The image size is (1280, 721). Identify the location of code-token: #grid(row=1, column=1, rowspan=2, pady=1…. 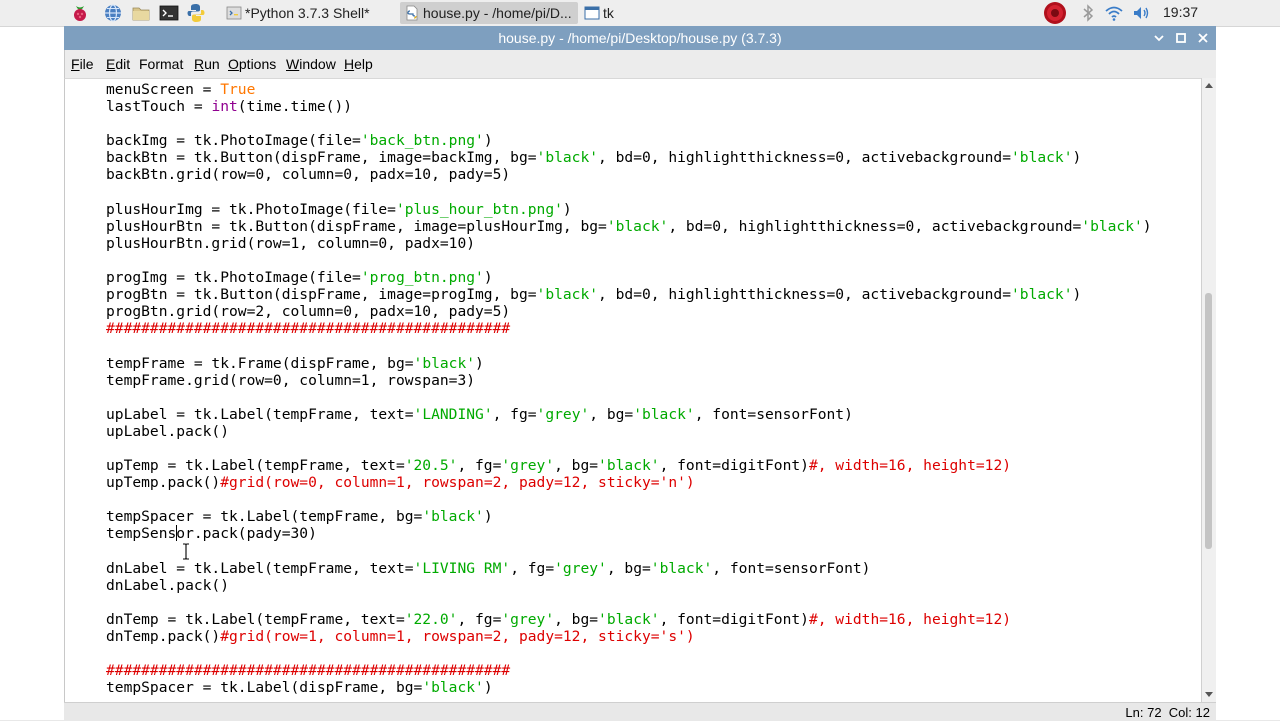
(457, 636).